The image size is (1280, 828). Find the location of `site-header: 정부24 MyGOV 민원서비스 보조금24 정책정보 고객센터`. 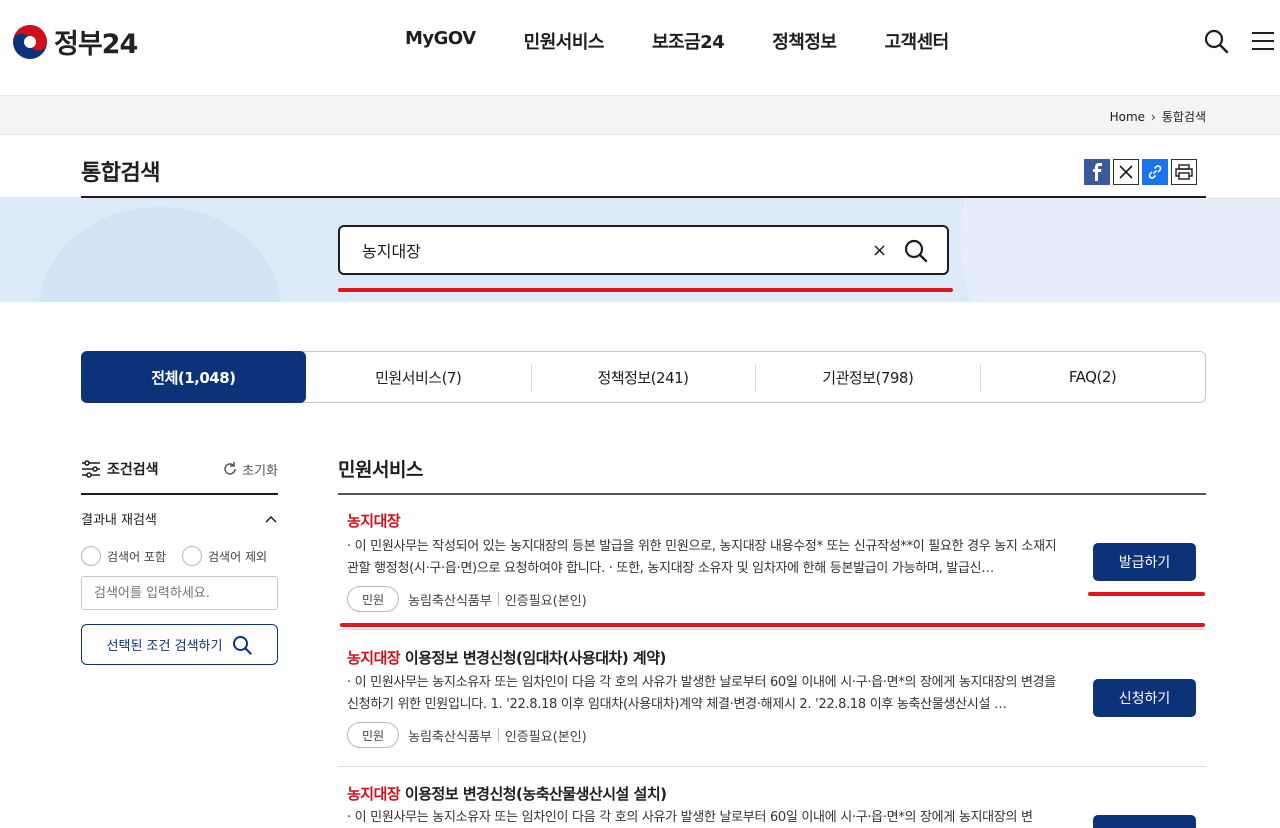

site-header: 정부24 MyGOV 민원서비스 보조금24 정책정보 고객센터 is located at coordinates (640, 47).